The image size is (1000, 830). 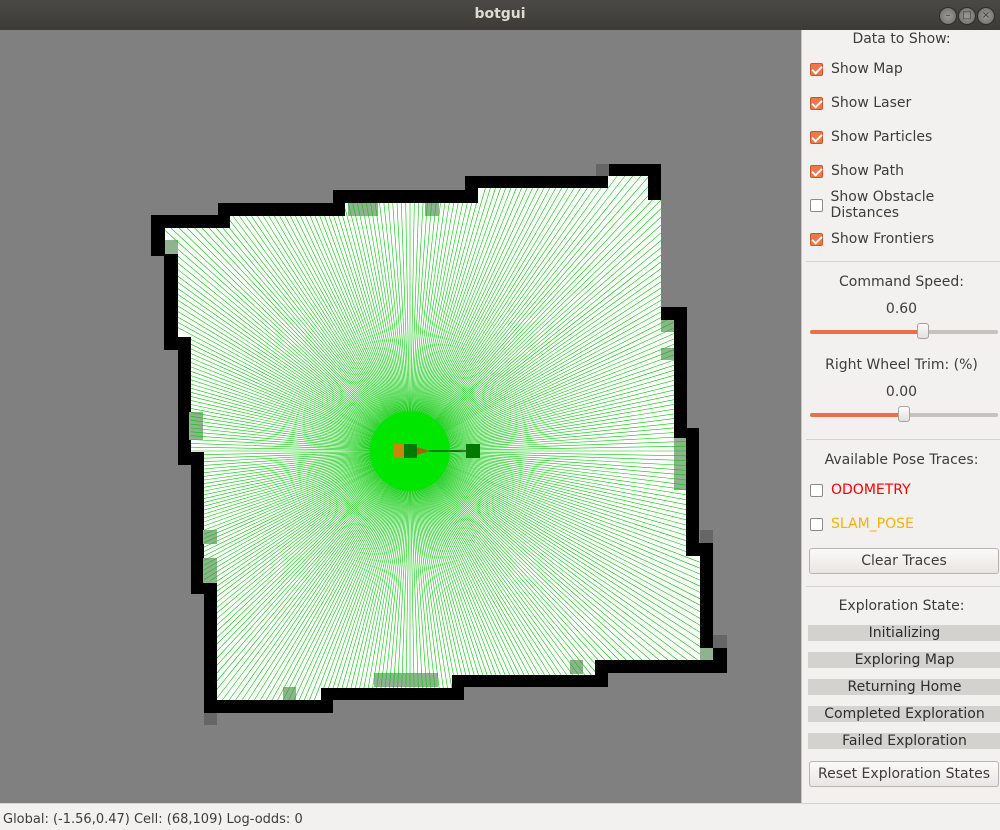 What do you see at coordinates (904, 741) in the screenshot?
I see `state-failed-exploration: Failed Exploration` at bounding box center [904, 741].